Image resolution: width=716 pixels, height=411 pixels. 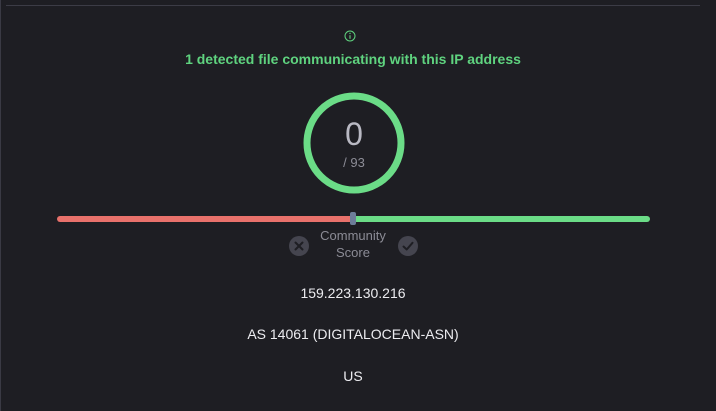 What do you see at coordinates (353, 235) in the screenshot?
I see `community-label-line1: Community` at bounding box center [353, 235].